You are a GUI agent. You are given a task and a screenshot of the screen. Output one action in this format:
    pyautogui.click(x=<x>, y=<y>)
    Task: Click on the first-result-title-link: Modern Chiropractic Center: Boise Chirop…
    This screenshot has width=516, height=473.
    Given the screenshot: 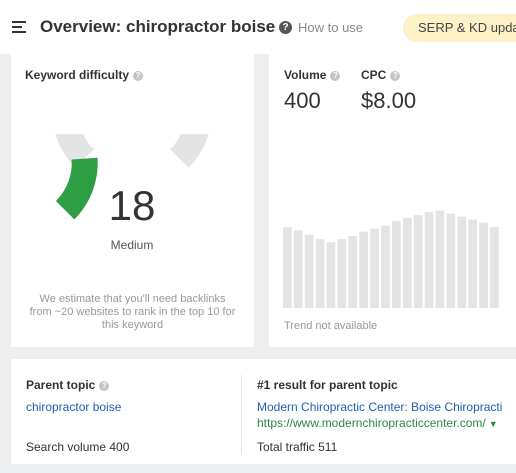 What is the action you would take?
    pyautogui.click(x=379, y=407)
    